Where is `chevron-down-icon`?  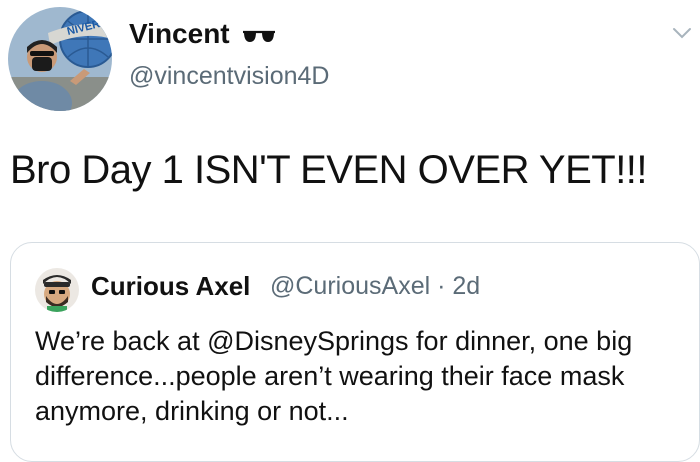
chevron-down-icon is located at coordinates (682, 33).